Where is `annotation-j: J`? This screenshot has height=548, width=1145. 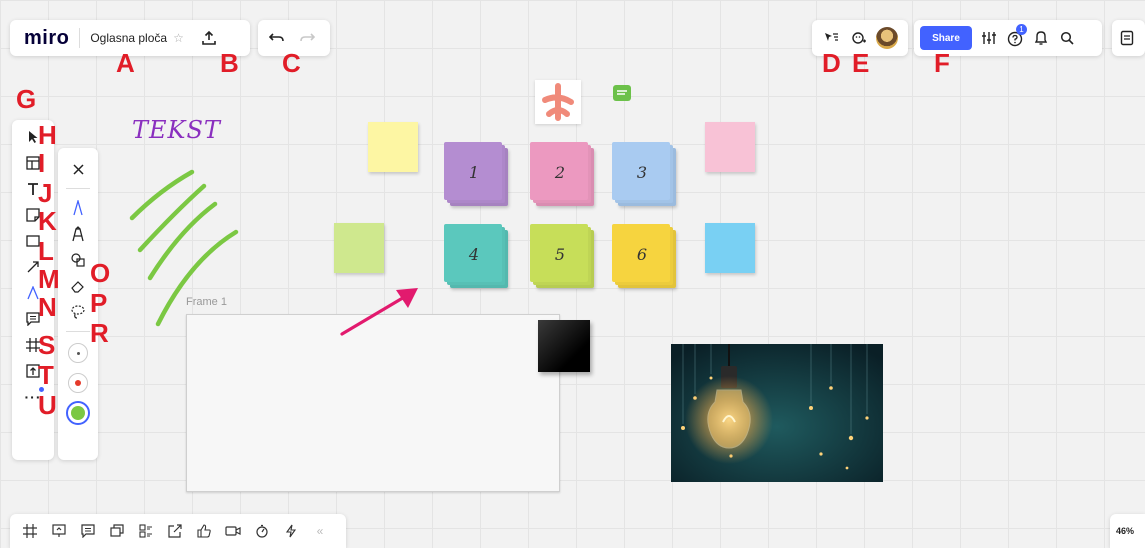 annotation-j: J is located at coordinates (45, 193).